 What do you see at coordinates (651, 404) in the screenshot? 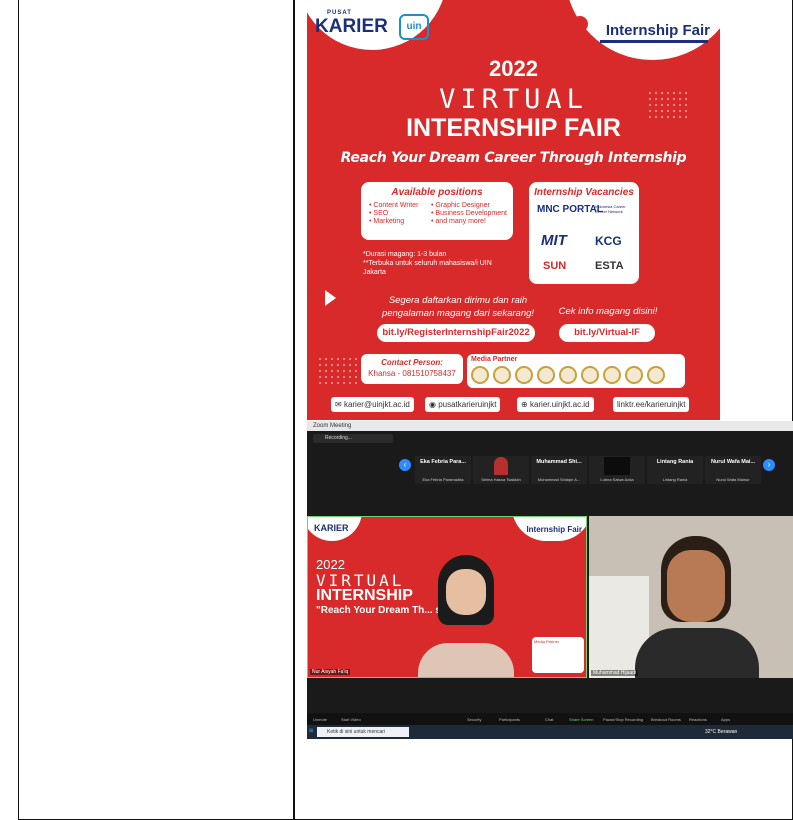
I see `footer-linktree: linktr.ee/karieruinjkt` at bounding box center [651, 404].